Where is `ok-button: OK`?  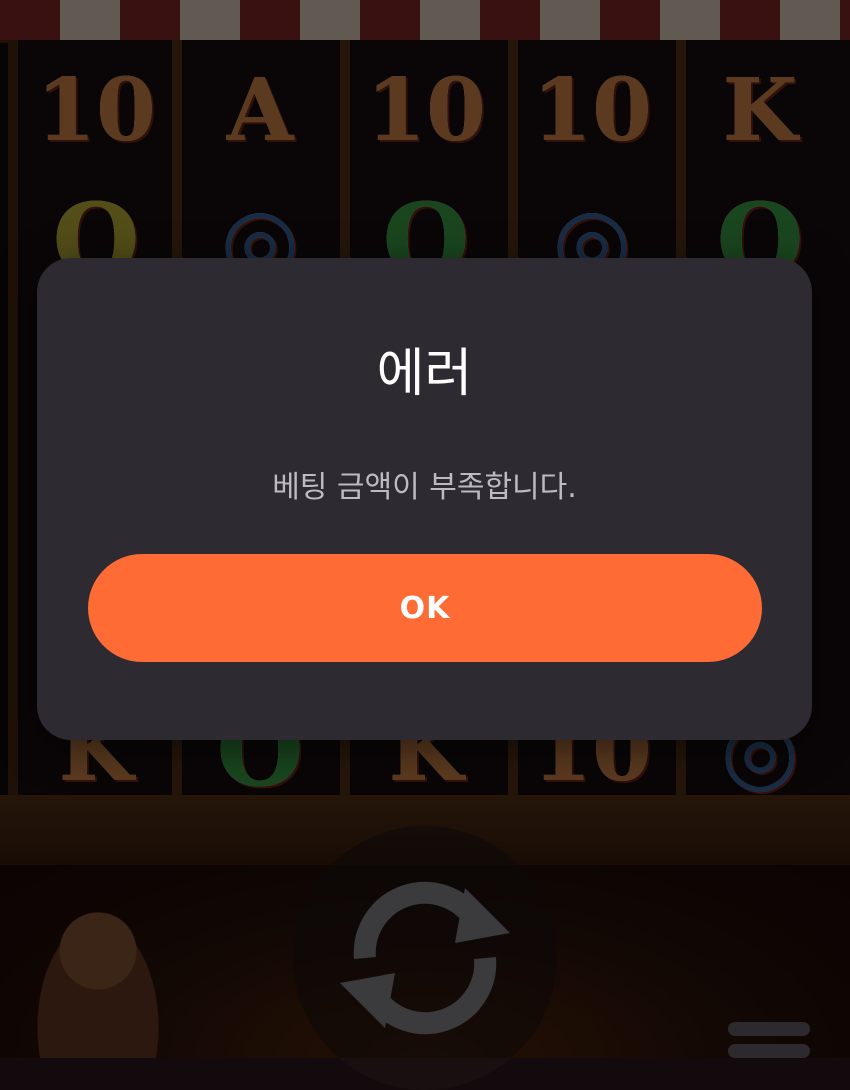 ok-button: OK is located at coordinates (425, 608).